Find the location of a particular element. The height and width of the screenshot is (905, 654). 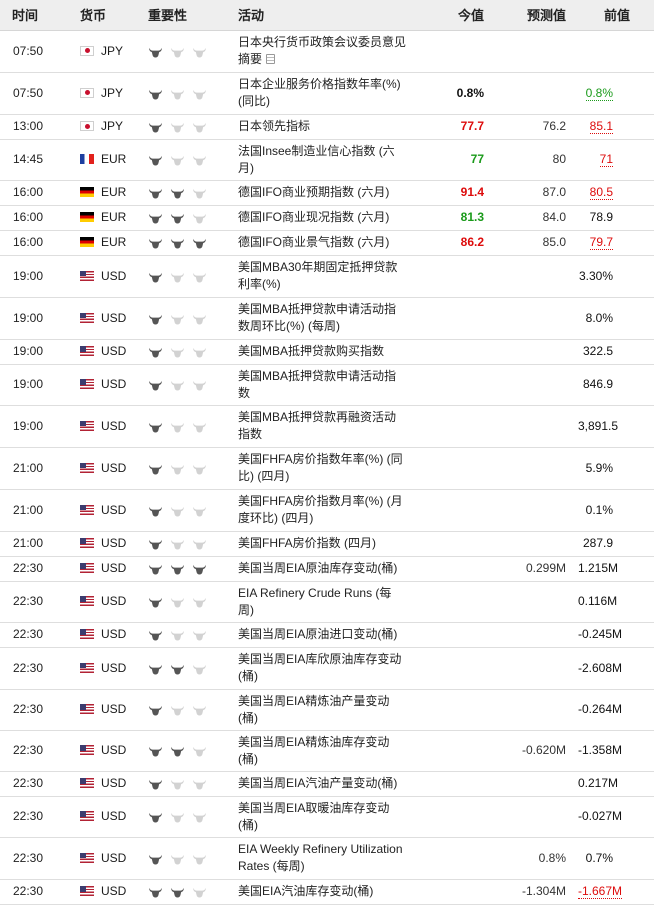

header-forecast: 预测值 is located at coordinates (537, 15).